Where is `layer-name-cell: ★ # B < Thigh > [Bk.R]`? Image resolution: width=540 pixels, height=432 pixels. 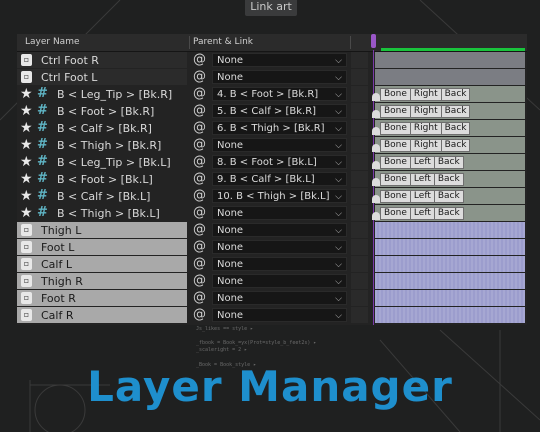
layer-name-cell: ★ # B < Thigh > [Bk.R] is located at coordinates (102, 145).